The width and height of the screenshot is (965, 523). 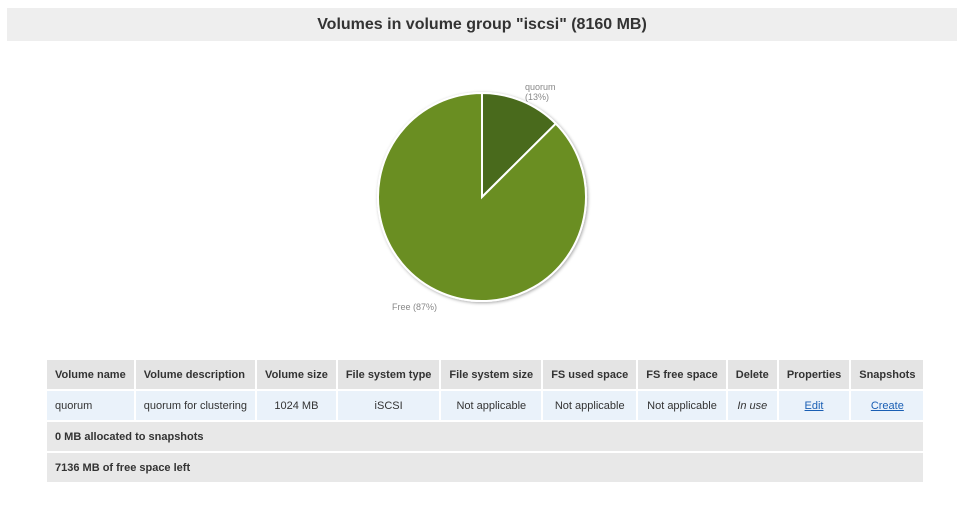 What do you see at coordinates (296, 405) in the screenshot?
I see `cell-volume-size: 1024 MB` at bounding box center [296, 405].